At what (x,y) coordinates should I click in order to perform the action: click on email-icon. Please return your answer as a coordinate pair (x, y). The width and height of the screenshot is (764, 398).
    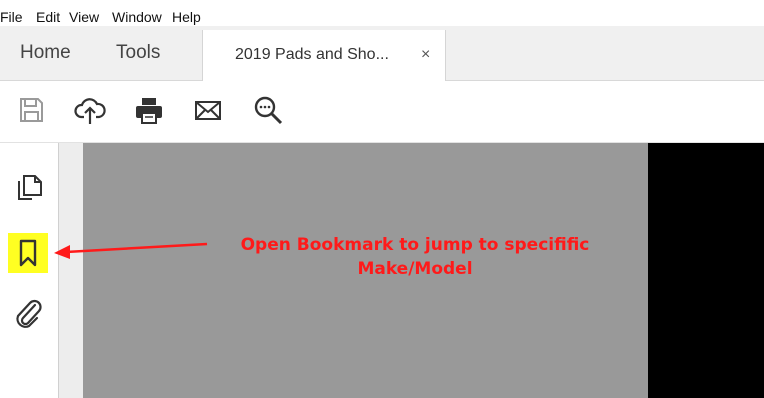
    Looking at the image, I should click on (208, 110).